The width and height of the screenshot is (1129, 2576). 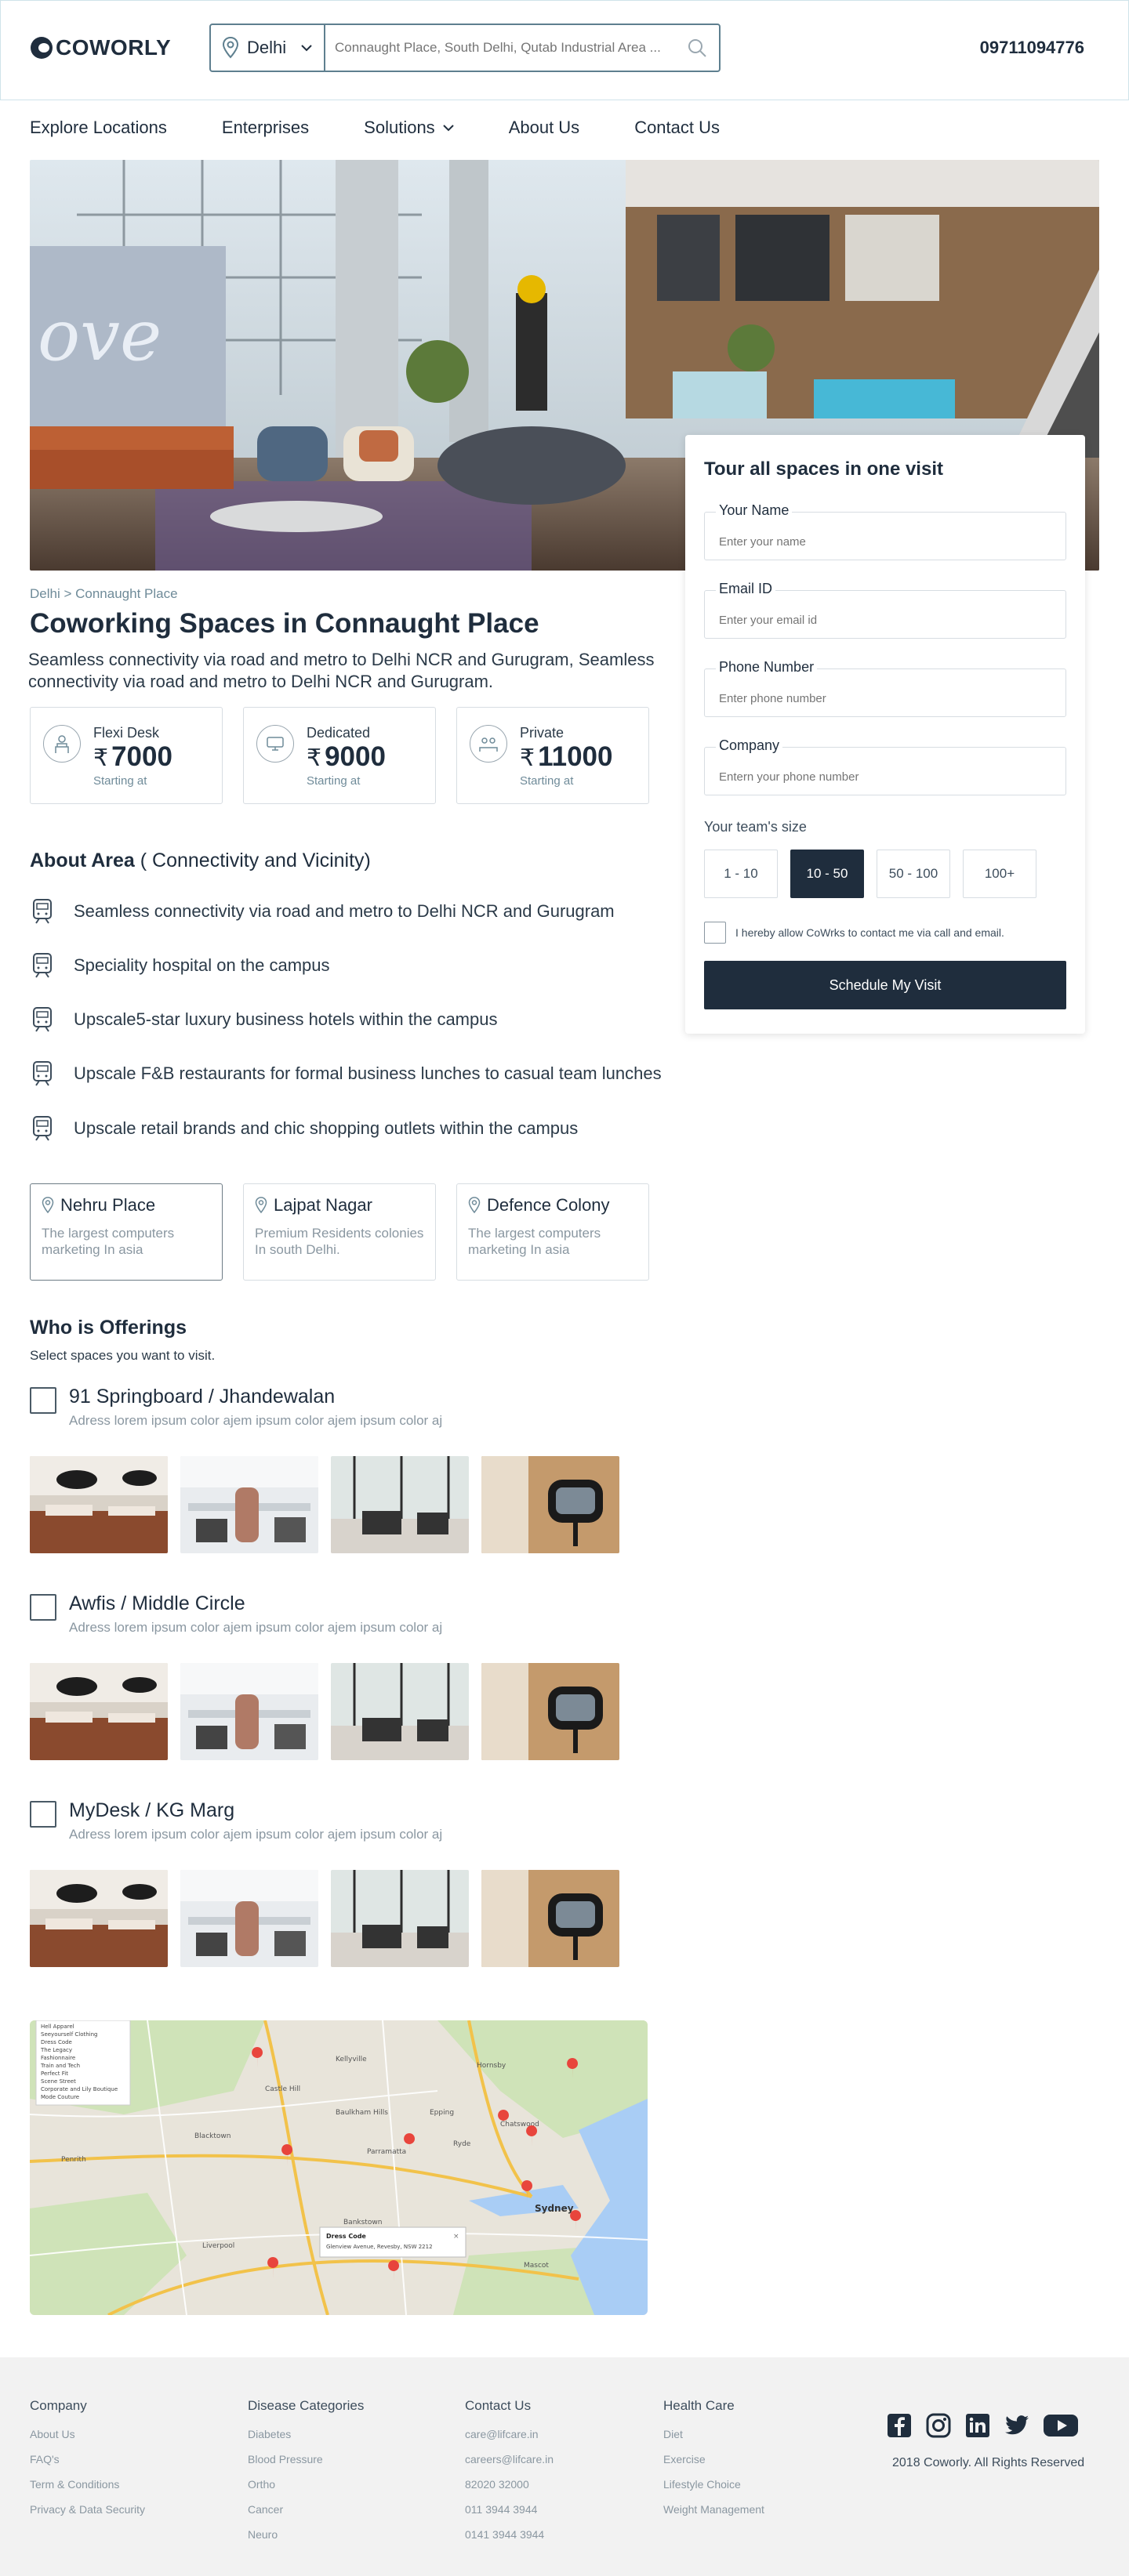 What do you see at coordinates (885, 985) in the screenshot?
I see `schedule-visit-button: Schedule My Visit` at bounding box center [885, 985].